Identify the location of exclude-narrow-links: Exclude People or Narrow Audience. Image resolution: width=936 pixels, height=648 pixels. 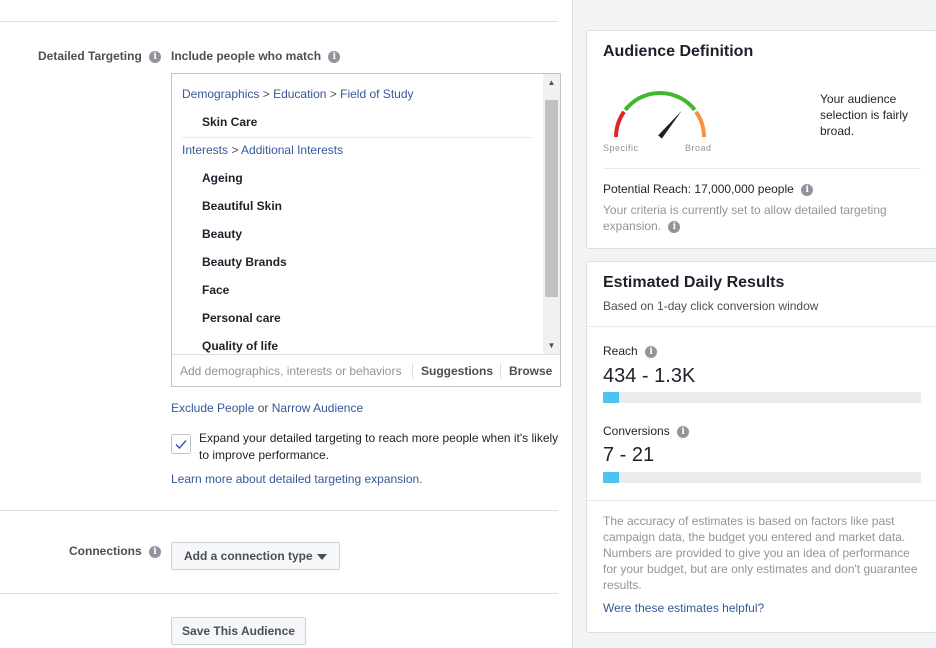
(267, 408).